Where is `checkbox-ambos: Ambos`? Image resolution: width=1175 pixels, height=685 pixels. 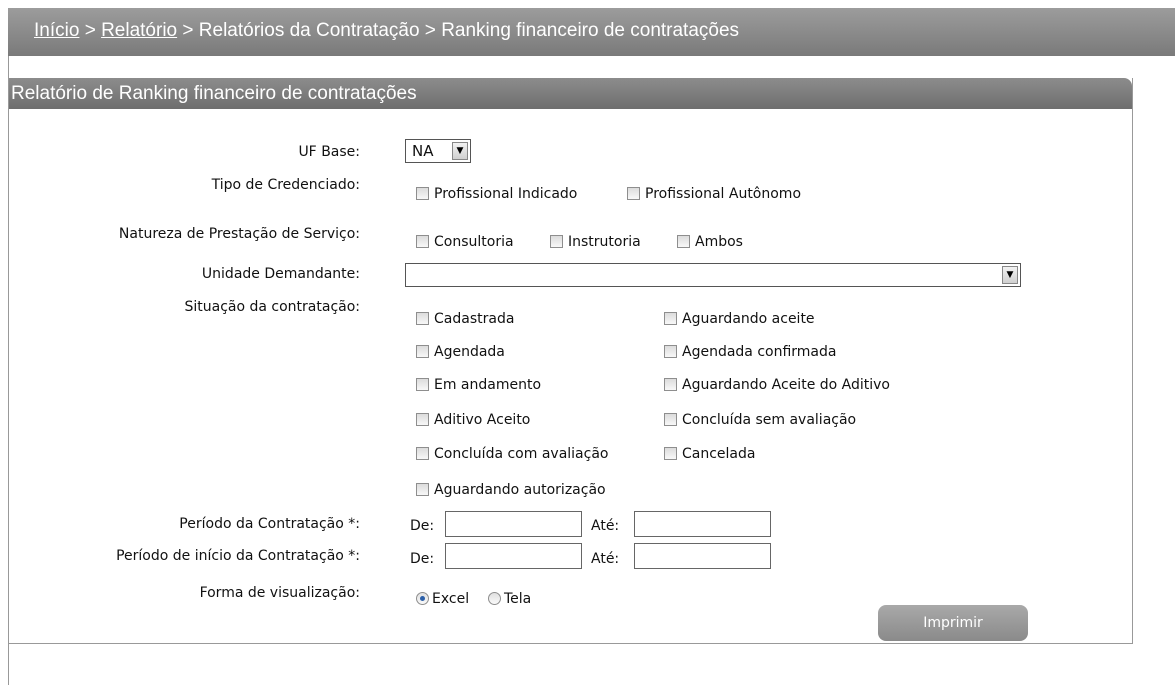
checkbox-ambos: Ambos is located at coordinates (710, 242).